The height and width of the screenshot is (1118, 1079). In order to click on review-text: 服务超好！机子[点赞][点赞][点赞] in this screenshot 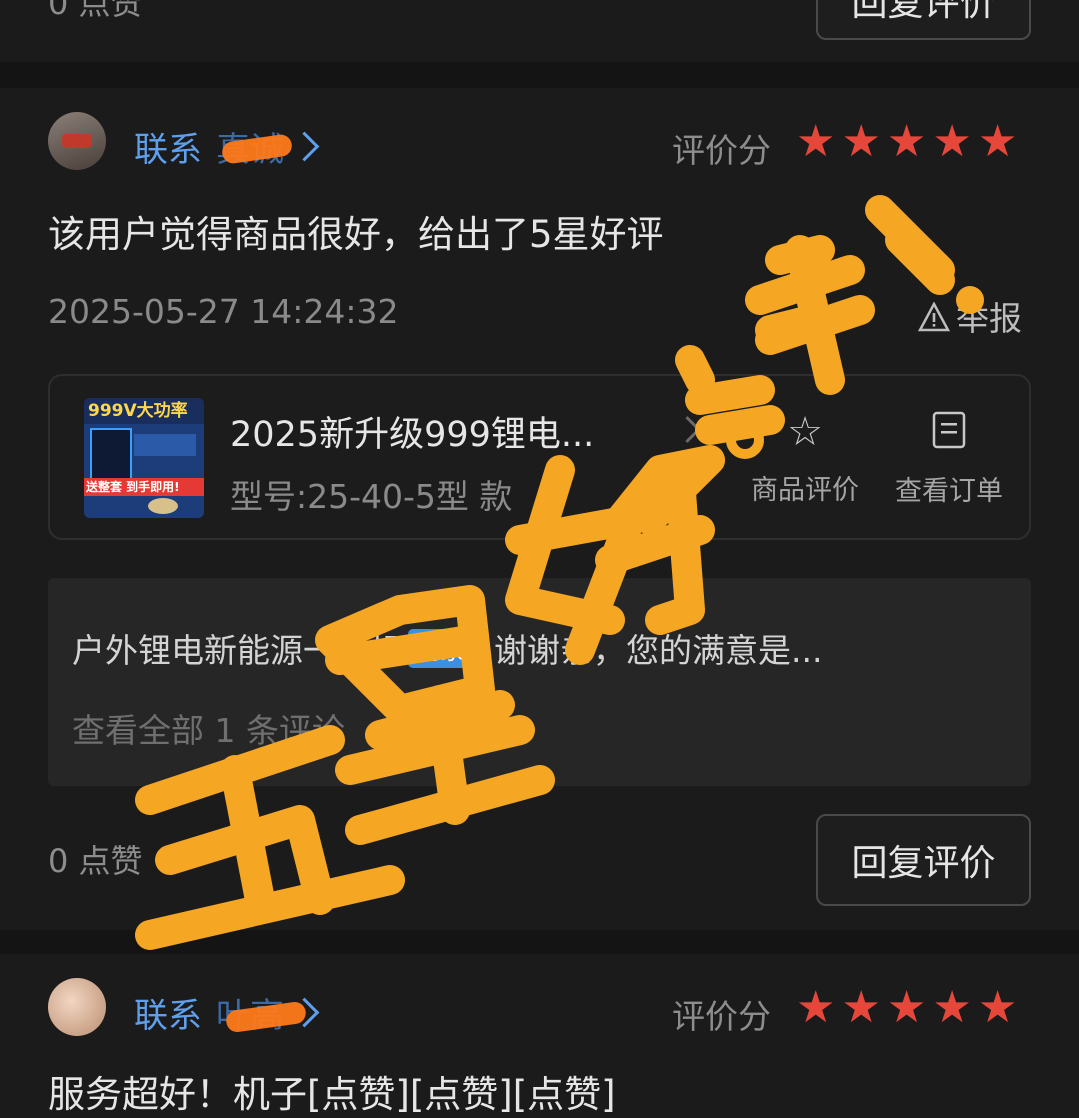, I will do `click(332, 1094)`.